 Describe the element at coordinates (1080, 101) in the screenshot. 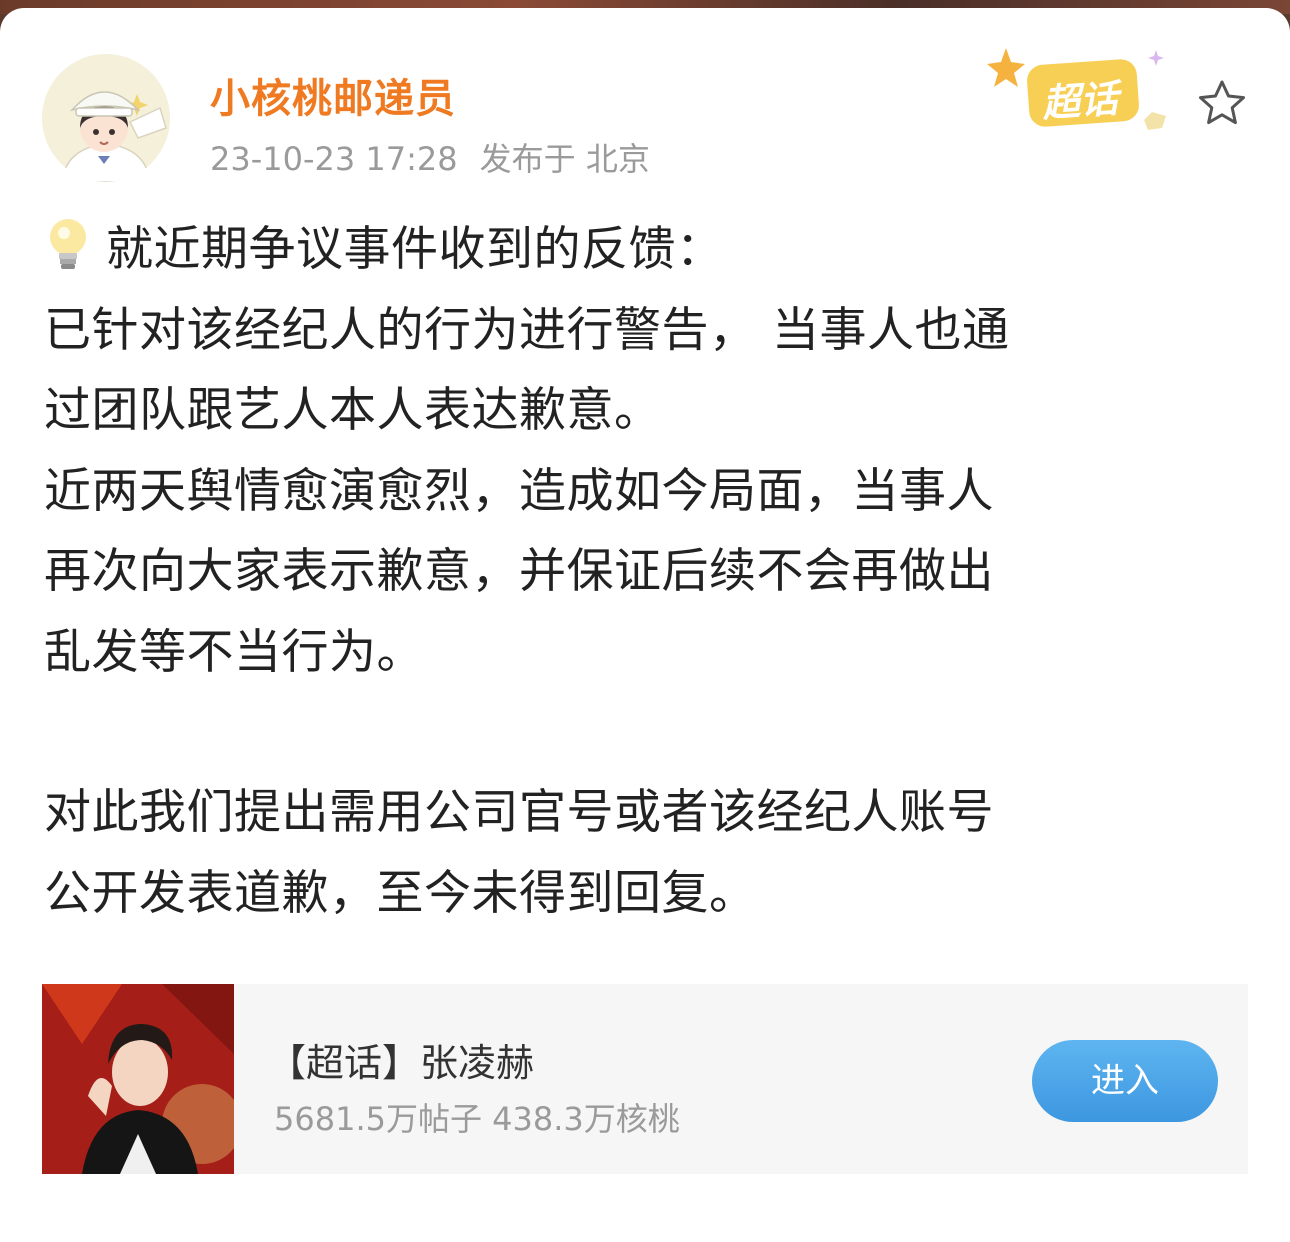

I see `super-topic-badge-label: 超话` at that location.